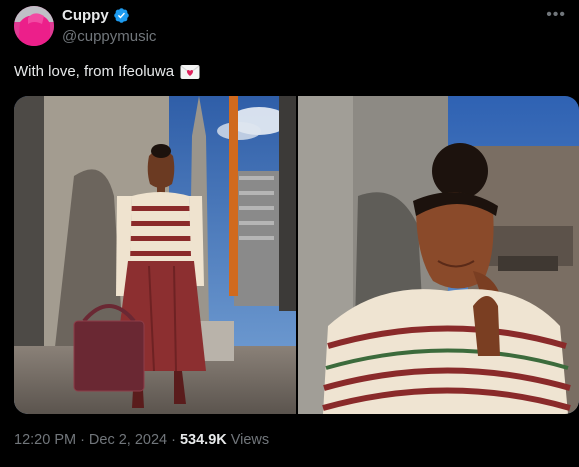  What do you see at coordinates (94, 71) in the screenshot?
I see `tweet-body: With love, from Ifeoluwa` at bounding box center [94, 71].